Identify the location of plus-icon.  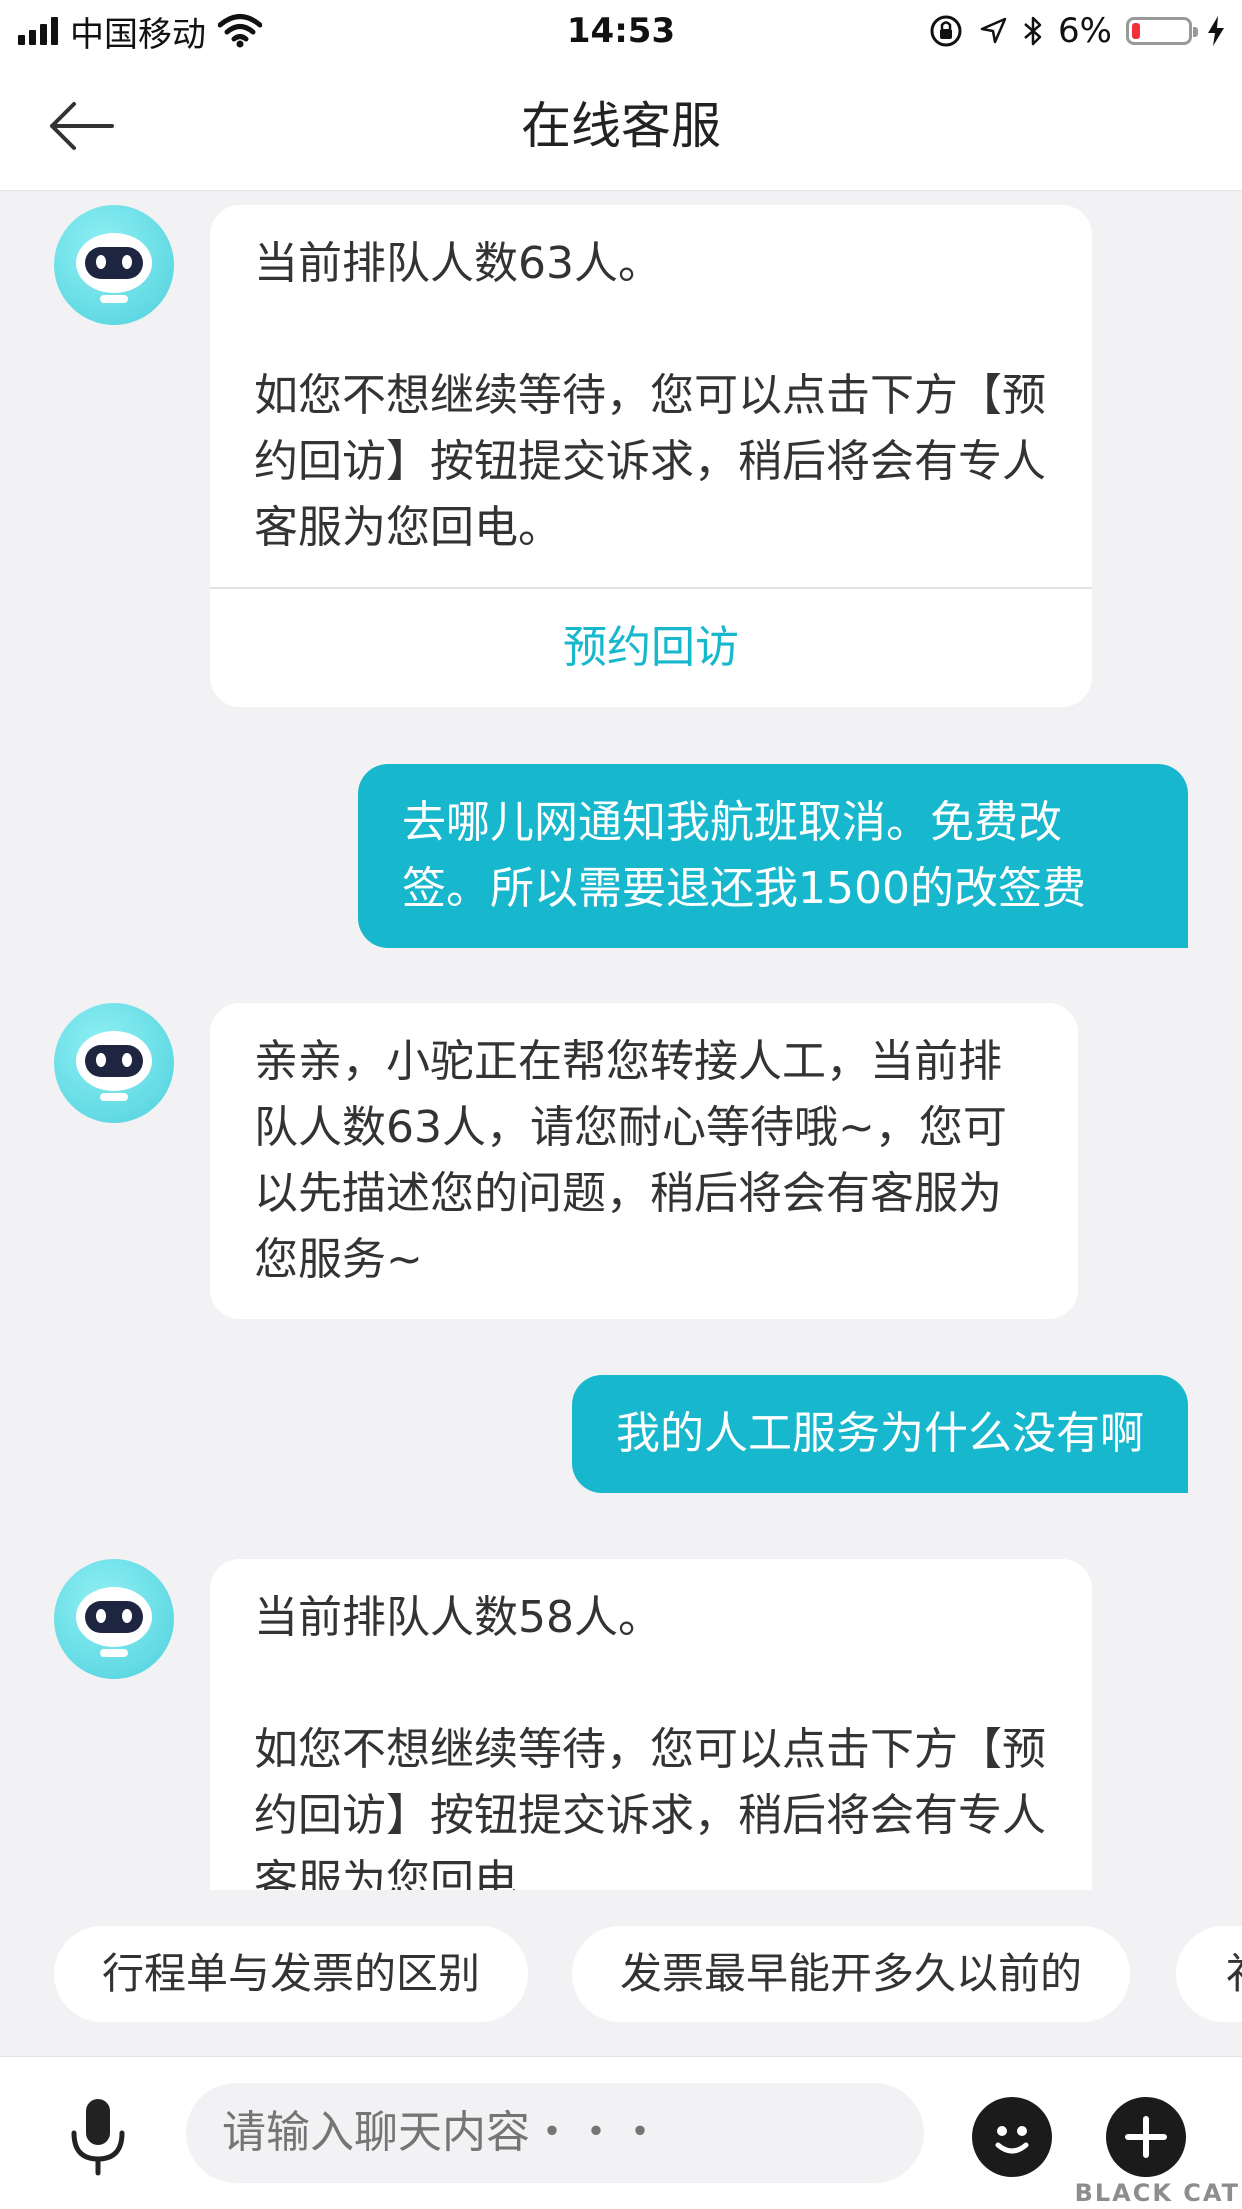
(1146, 2137).